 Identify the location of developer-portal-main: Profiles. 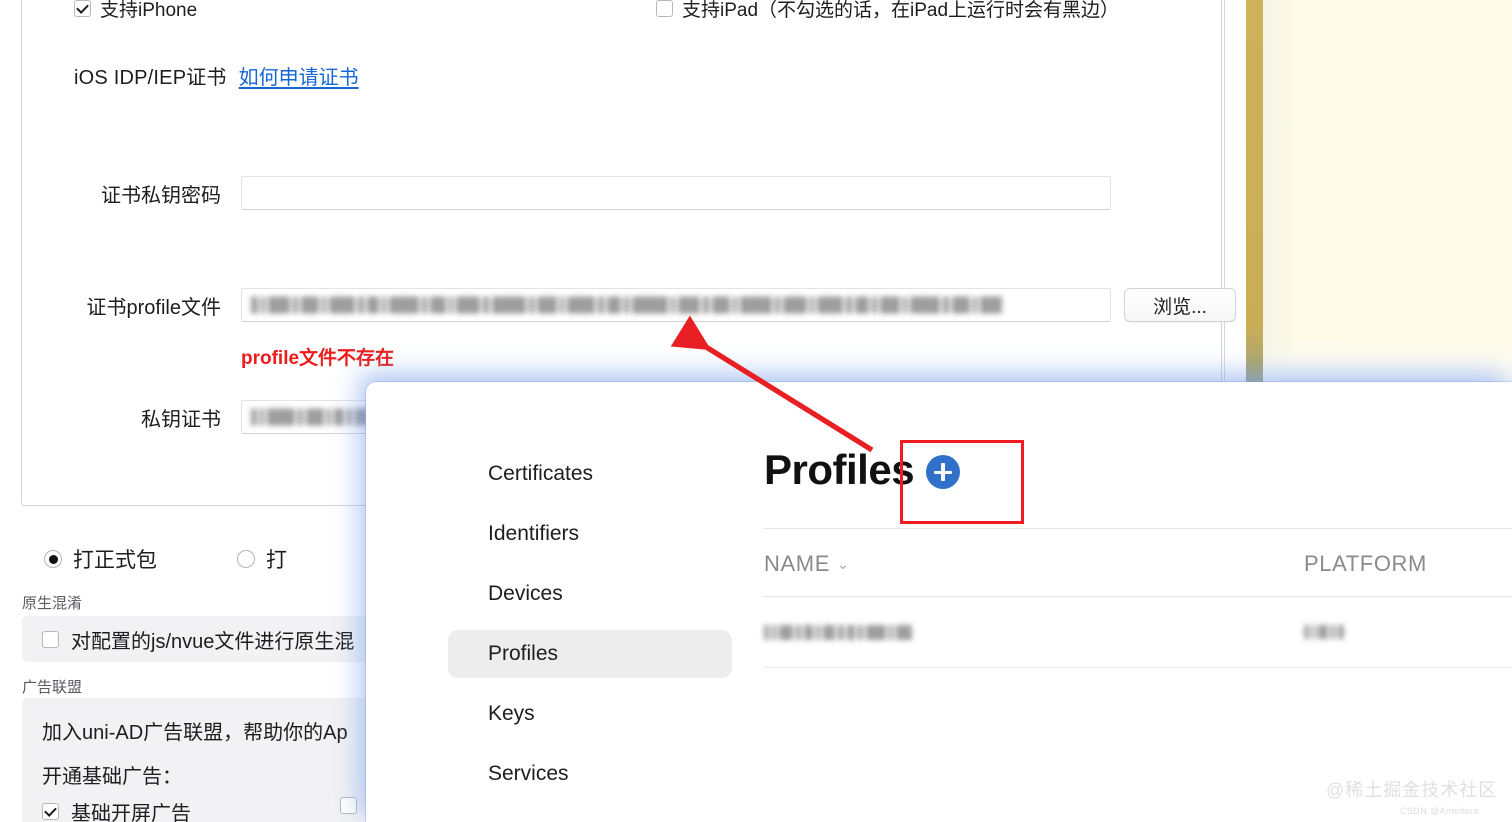
(1138, 470).